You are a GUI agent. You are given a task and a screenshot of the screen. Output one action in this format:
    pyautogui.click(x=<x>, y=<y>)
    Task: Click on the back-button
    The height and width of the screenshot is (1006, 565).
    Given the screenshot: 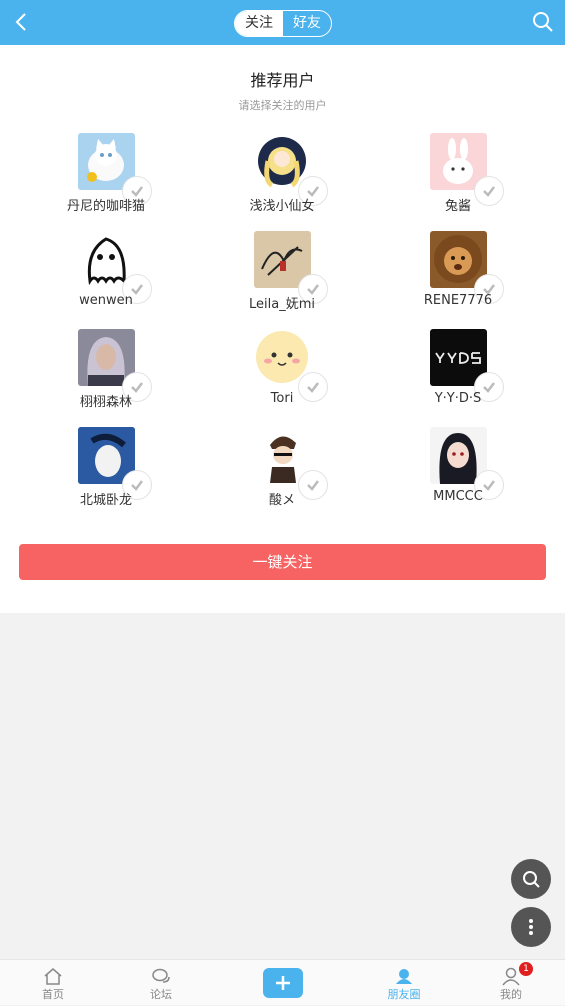 What is the action you would take?
    pyautogui.click(x=22, y=22)
    